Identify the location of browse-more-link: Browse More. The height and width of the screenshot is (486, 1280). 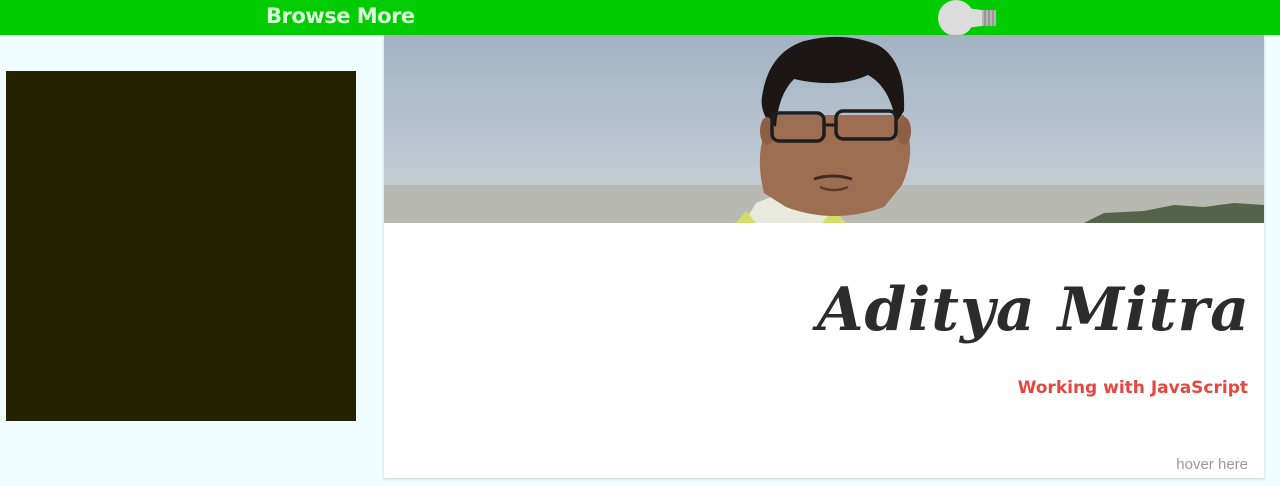
(340, 16).